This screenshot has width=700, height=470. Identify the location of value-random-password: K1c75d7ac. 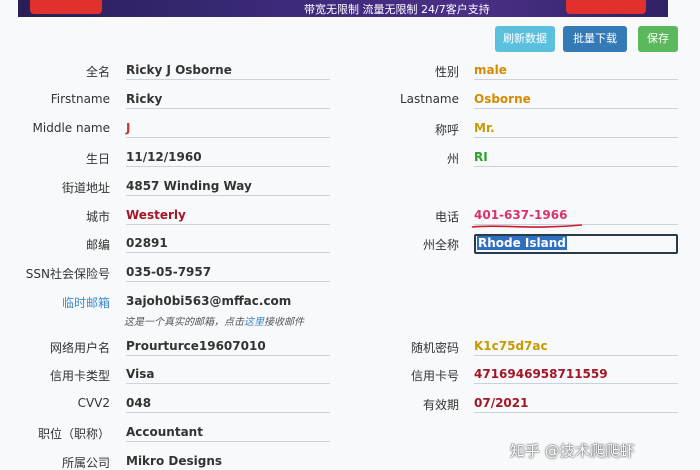
(576, 347).